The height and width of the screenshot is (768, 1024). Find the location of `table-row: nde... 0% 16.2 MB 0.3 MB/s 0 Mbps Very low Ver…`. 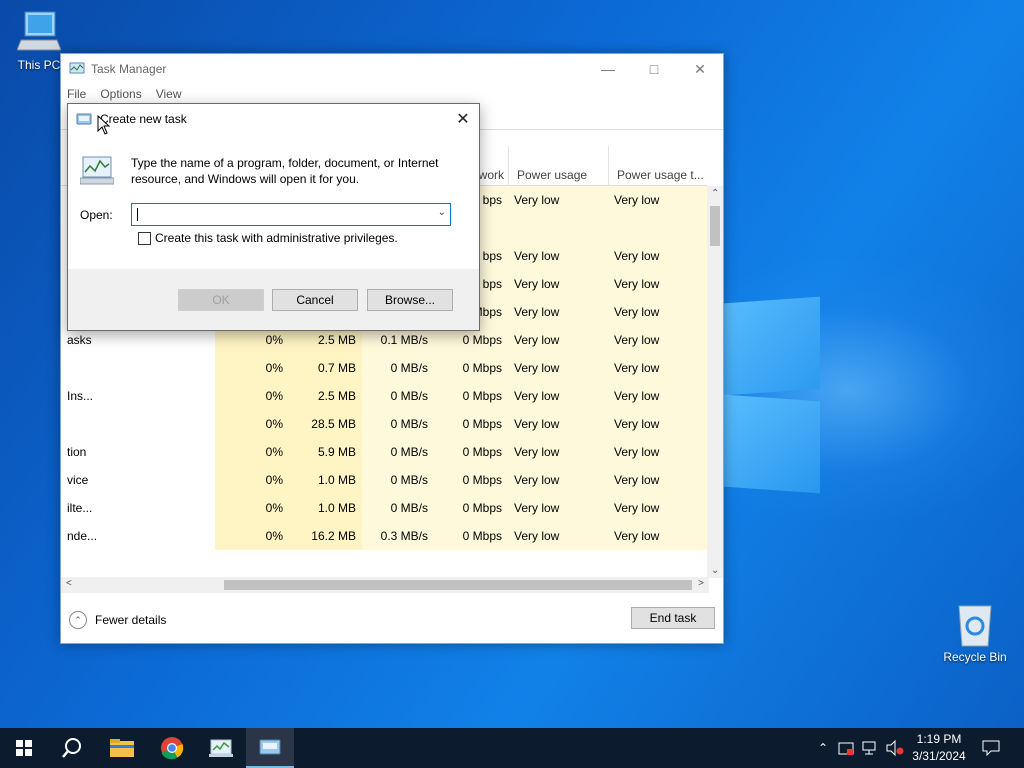

table-row: nde... 0% 16.2 MB 0.3 MB/s 0 Mbps Very low Ver… is located at coordinates (385, 536).